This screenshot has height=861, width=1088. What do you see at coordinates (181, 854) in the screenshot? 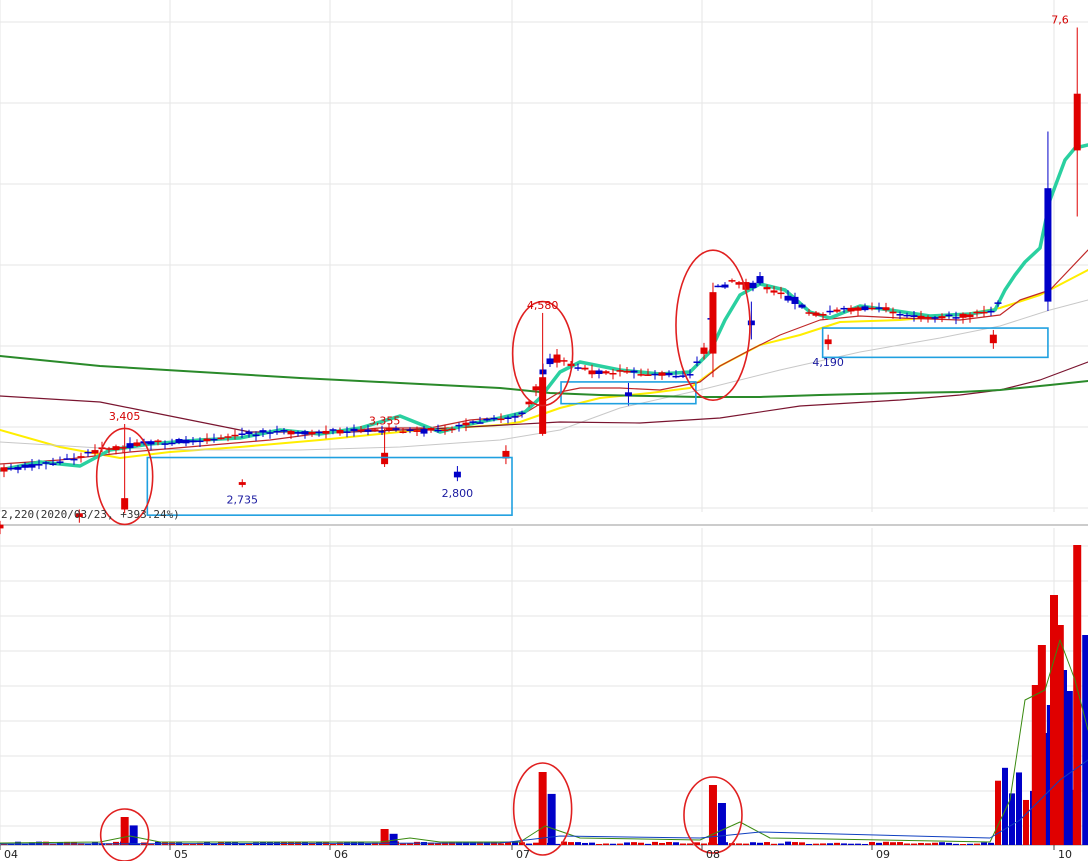
I see `x-tick-label: 05` at bounding box center [181, 854].